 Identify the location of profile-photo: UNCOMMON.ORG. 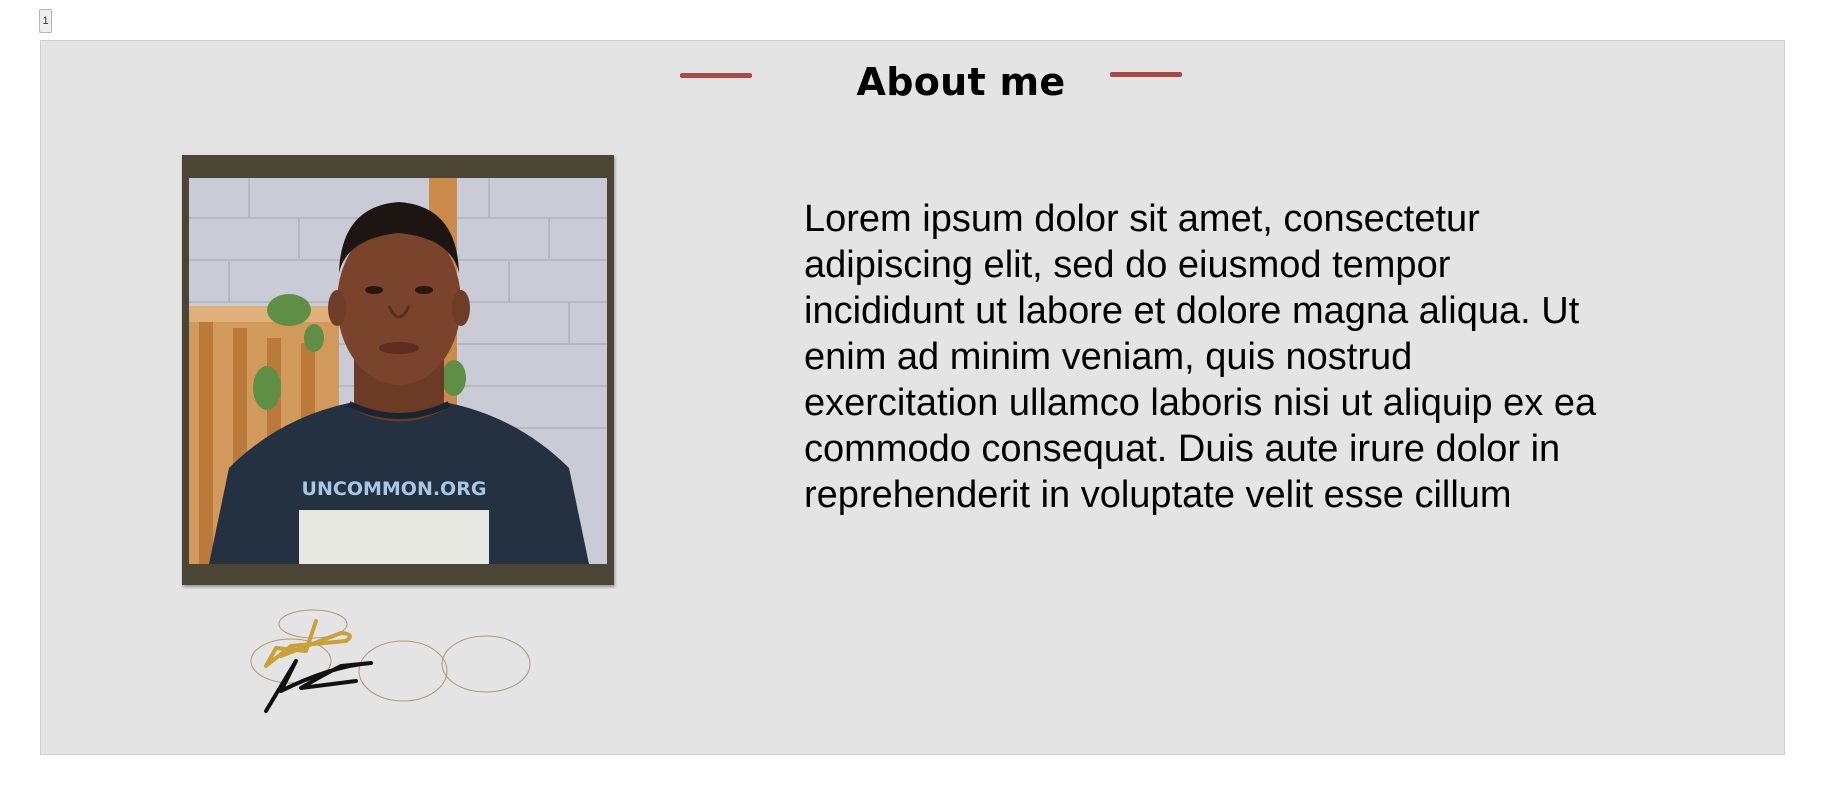
(398, 371).